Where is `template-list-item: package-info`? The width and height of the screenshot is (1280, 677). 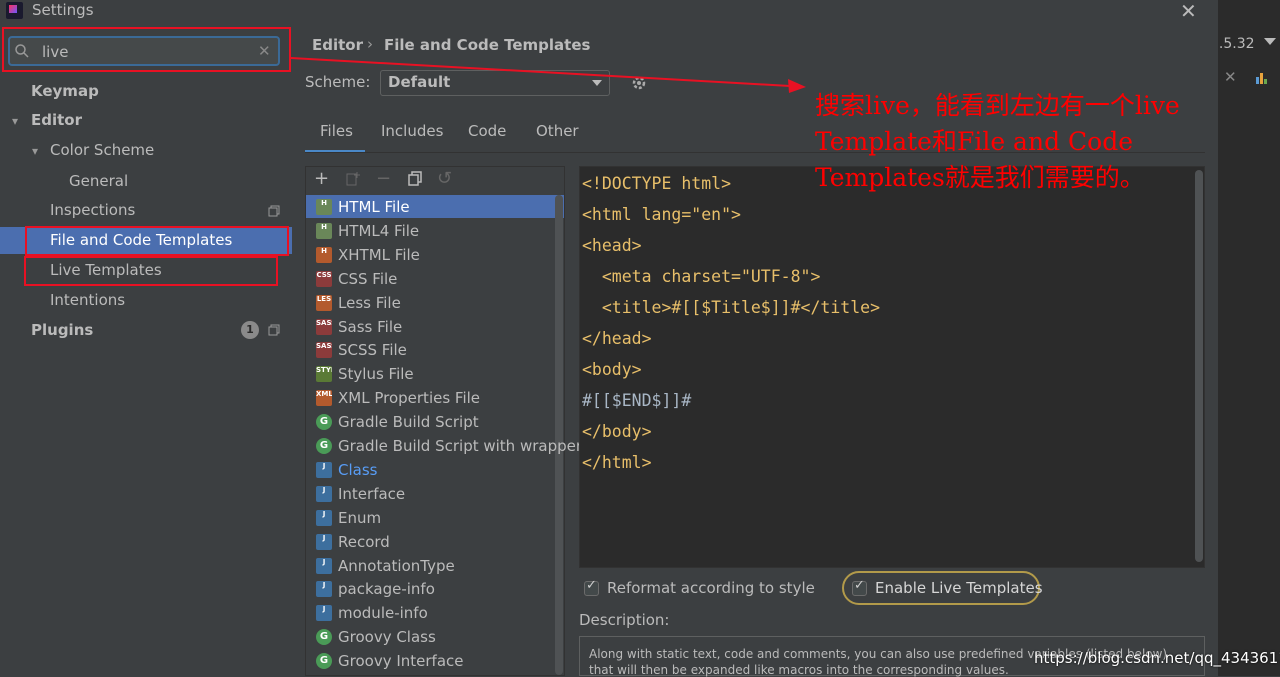
template-list-item: package-info is located at coordinates (386, 589).